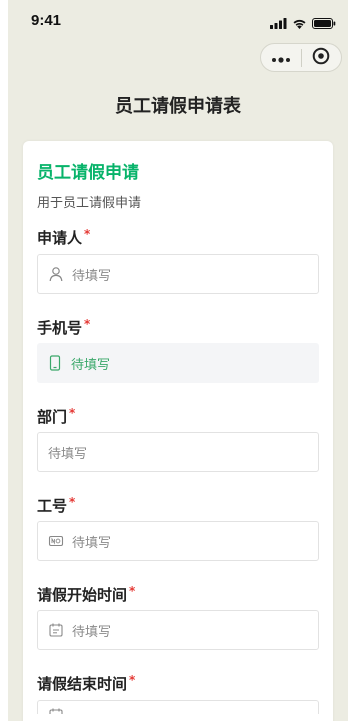 Image resolution: width=356 pixels, height=721 pixels. I want to click on close-button, so click(322, 57).